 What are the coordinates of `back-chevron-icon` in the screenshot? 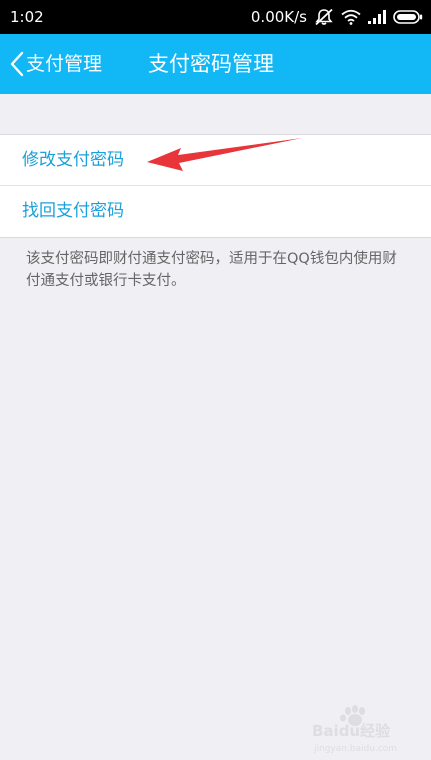 It's located at (17, 64).